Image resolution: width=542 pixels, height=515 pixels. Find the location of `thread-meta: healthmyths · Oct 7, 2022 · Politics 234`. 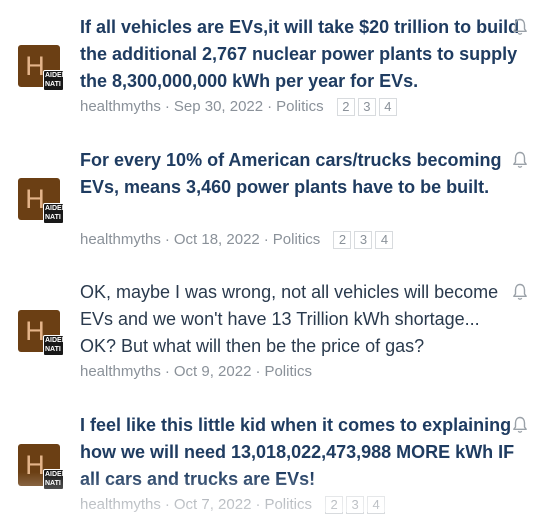

thread-meta: healthmyths · Oct 7, 2022 · Politics 234 is located at coordinates (233, 505).